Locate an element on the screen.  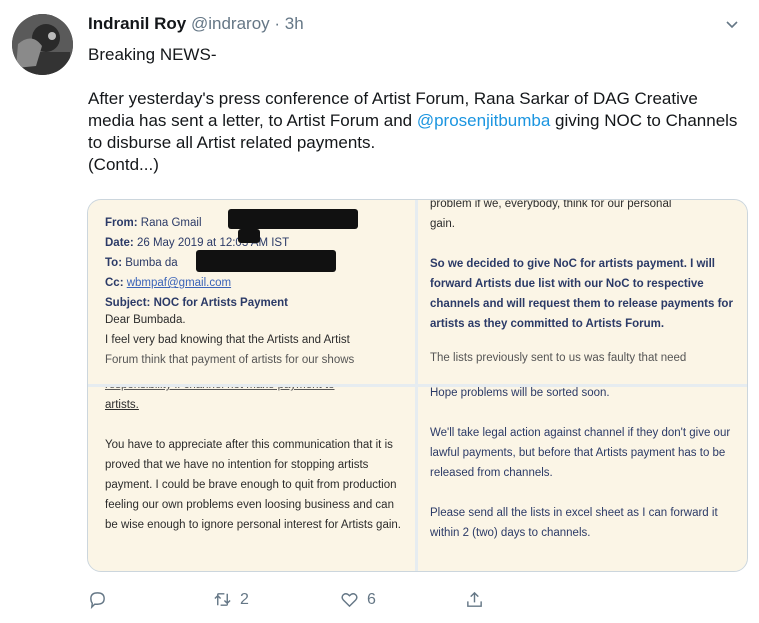
mention-link: @prosenjitbumba is located at coordinates (484, 120).